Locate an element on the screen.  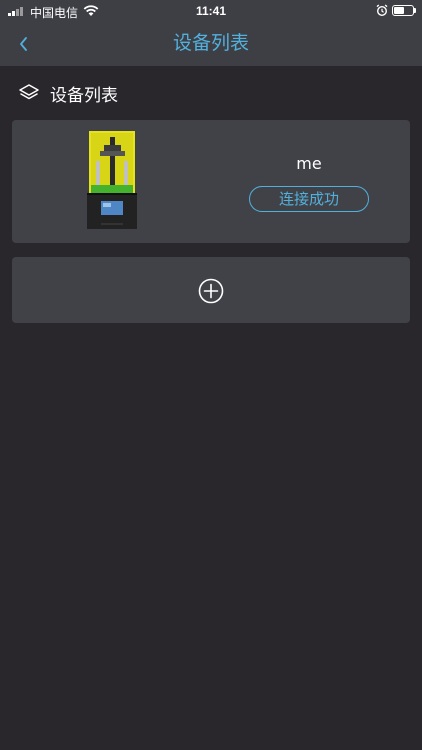
layers-icon is located at coordinates (29, 92).